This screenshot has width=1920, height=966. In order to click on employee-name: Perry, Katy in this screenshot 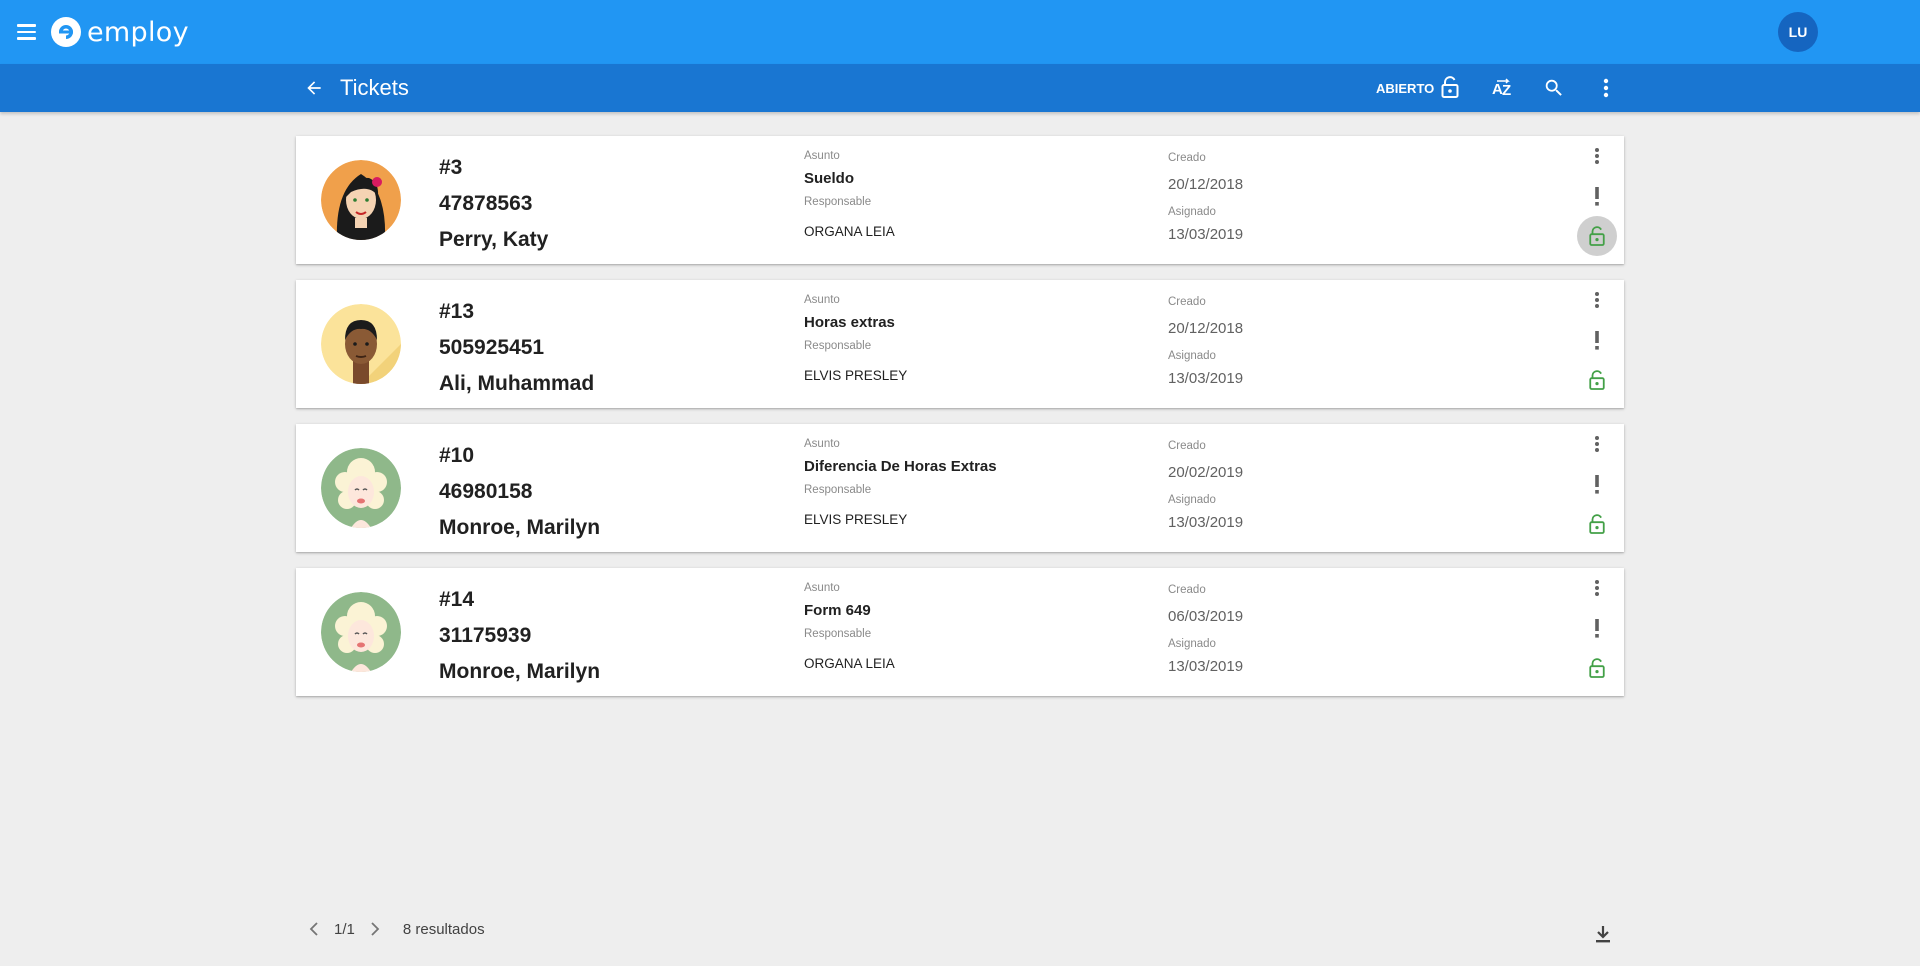, I will do `click(494, 239)`.